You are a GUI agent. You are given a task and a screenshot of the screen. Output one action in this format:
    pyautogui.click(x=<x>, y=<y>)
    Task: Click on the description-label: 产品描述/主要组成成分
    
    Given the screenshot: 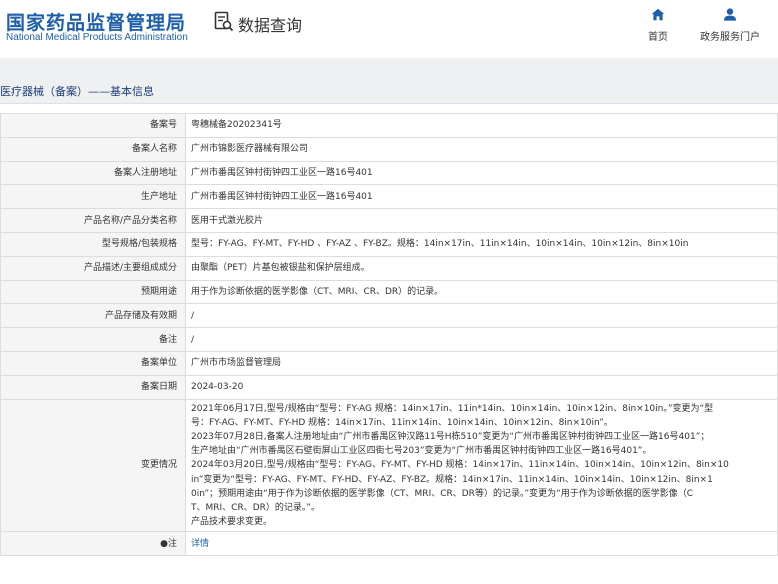 What is the action you would take?
    pyautogui.click(x=93, y=268)
    